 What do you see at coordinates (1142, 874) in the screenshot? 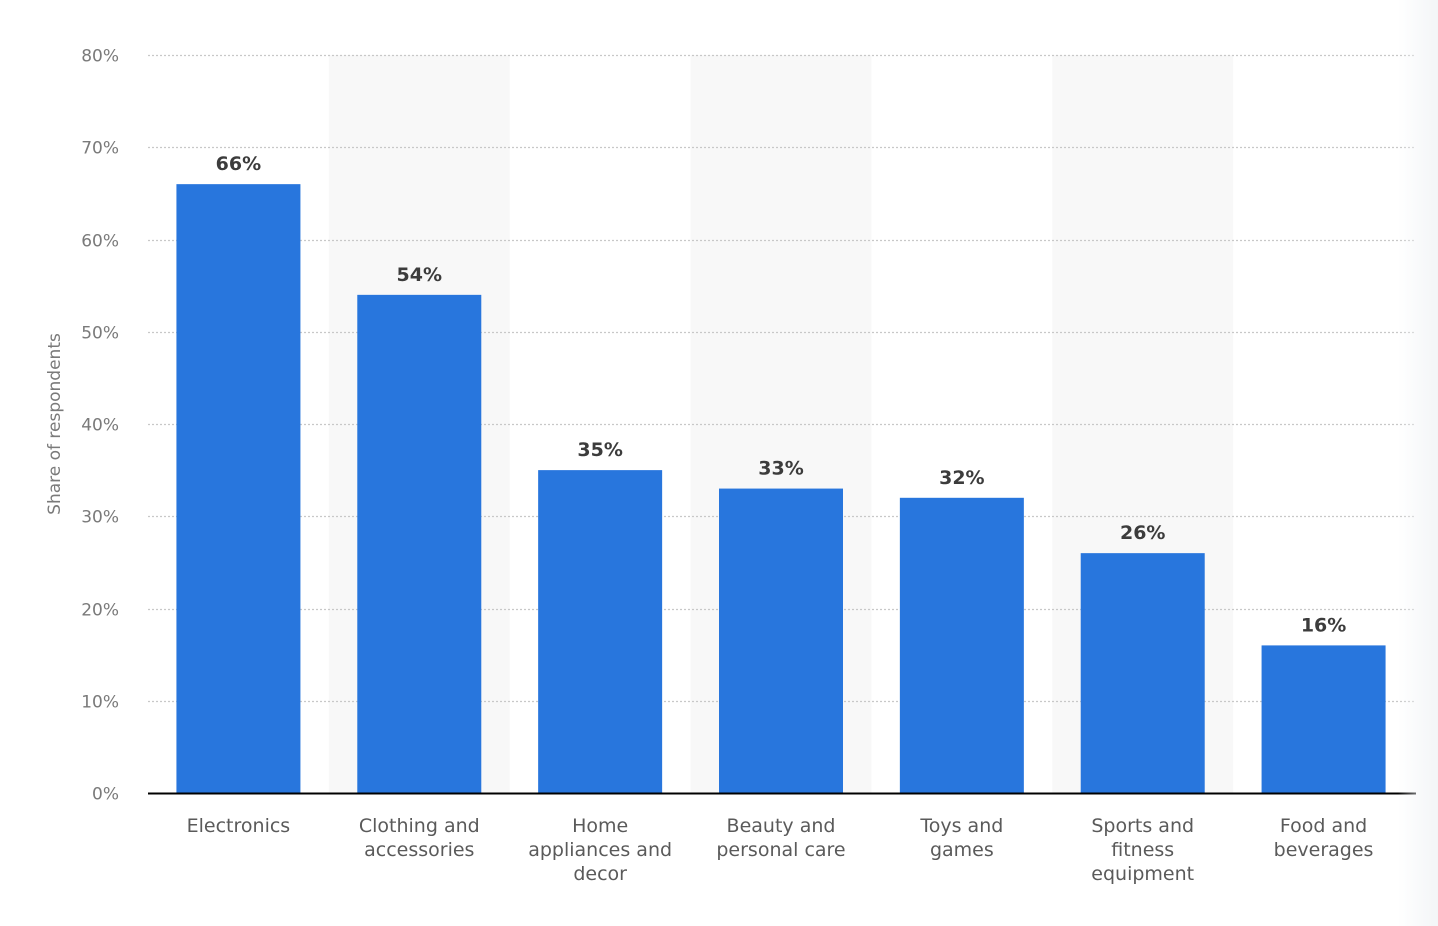
I see `x-tick-label: equipment` at bounding box center [1142, 874].